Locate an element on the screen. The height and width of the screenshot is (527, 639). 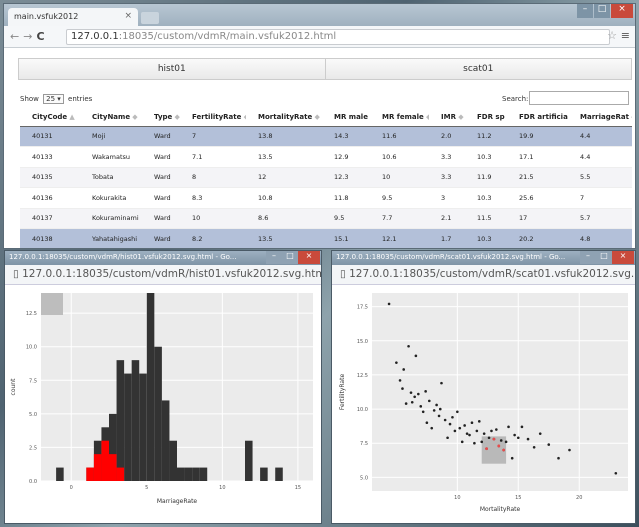
column-header: FertilityRate ◆ is located at coordinates (213, 117).